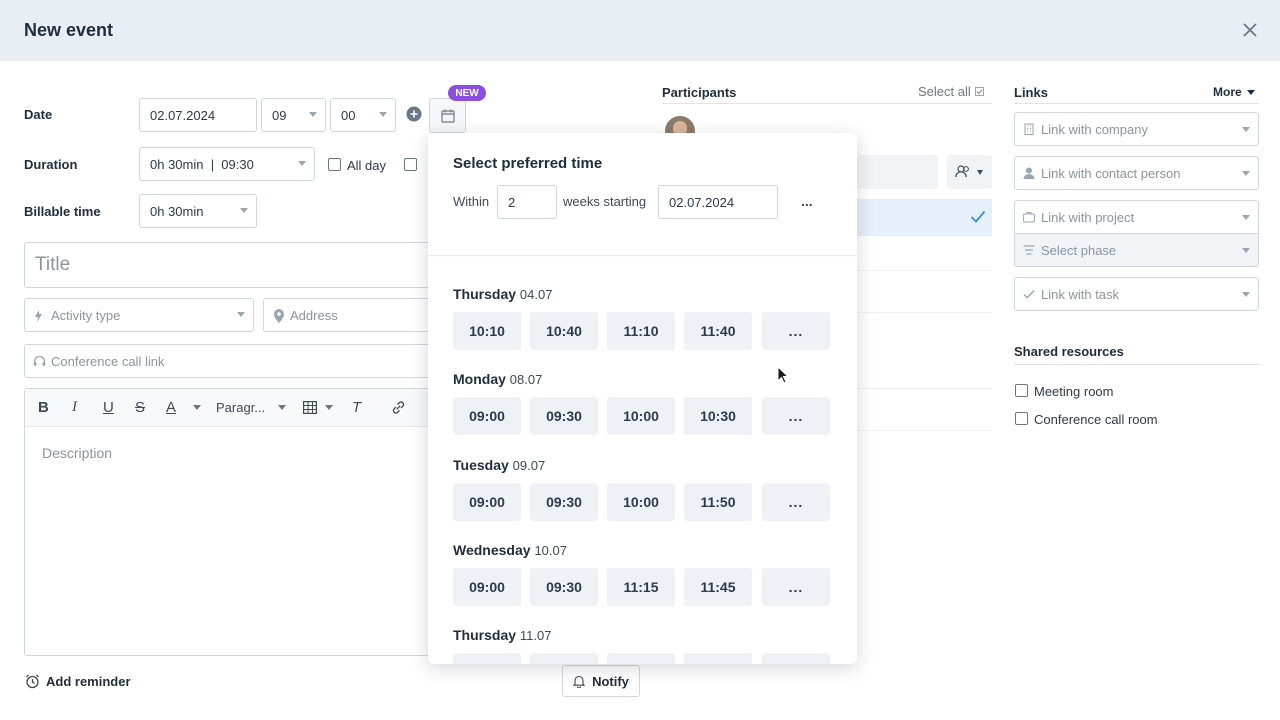 This screenshot has height=720, width=1280. What do you see at coordinates (1021, 390) in the screenshot?
I see `meeting-room-checkbox` at bounding box center [1021, 390].